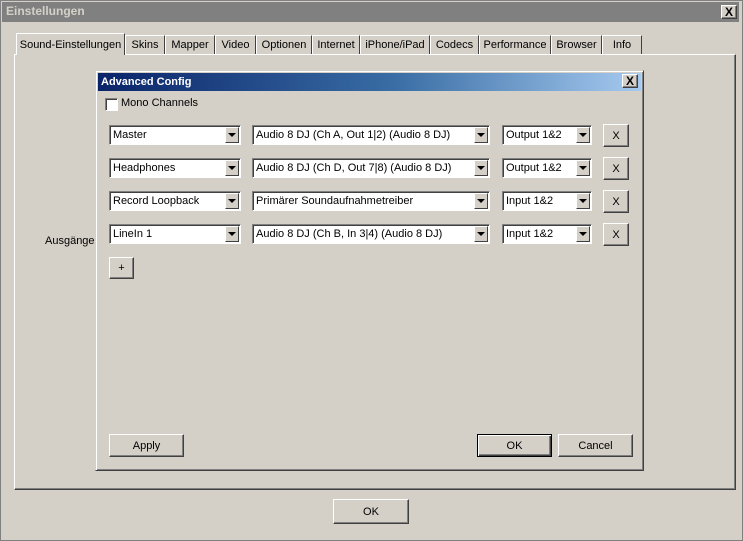 The width and height of the screenshot is (743, 541). I want to click on output-name-value: LineIn 1, so click(133, 234).